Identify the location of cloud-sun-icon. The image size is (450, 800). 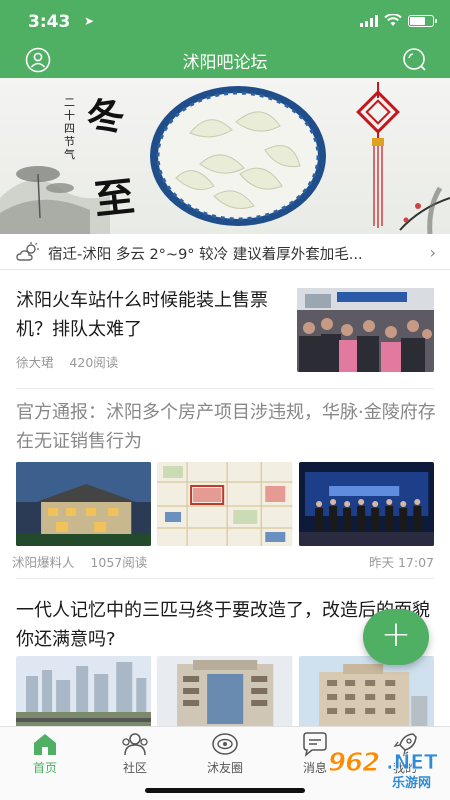
(27, 251).